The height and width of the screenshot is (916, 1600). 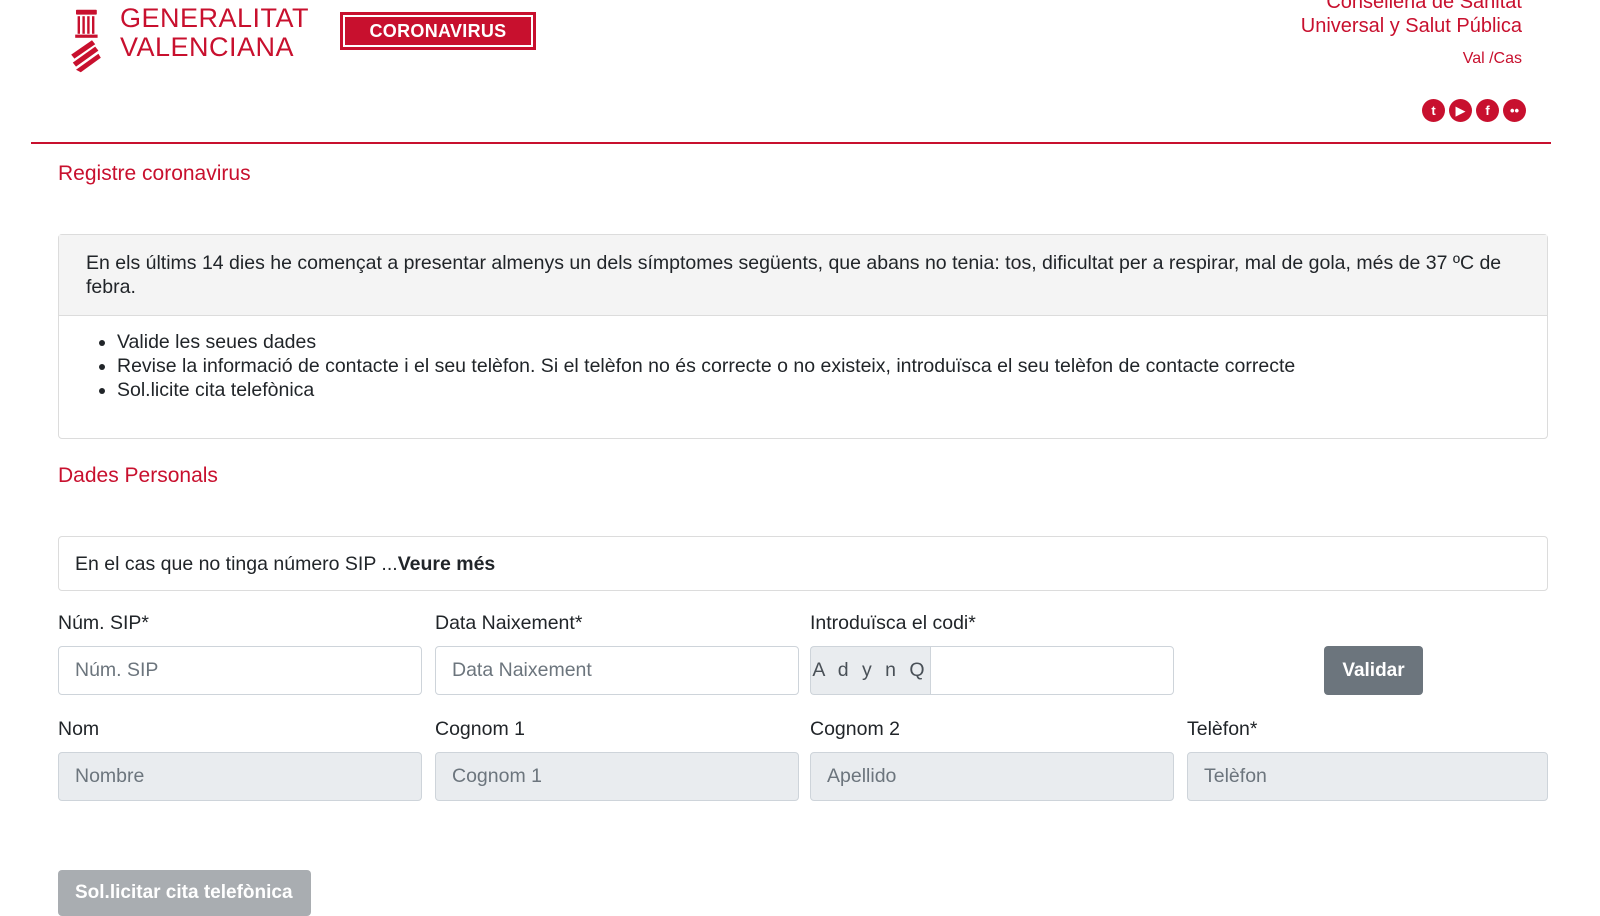 What do you see at coordinates (1460, 110) in the screenshot?
I see `youtube-icon: ▶` at bounding box center [1460, 110].